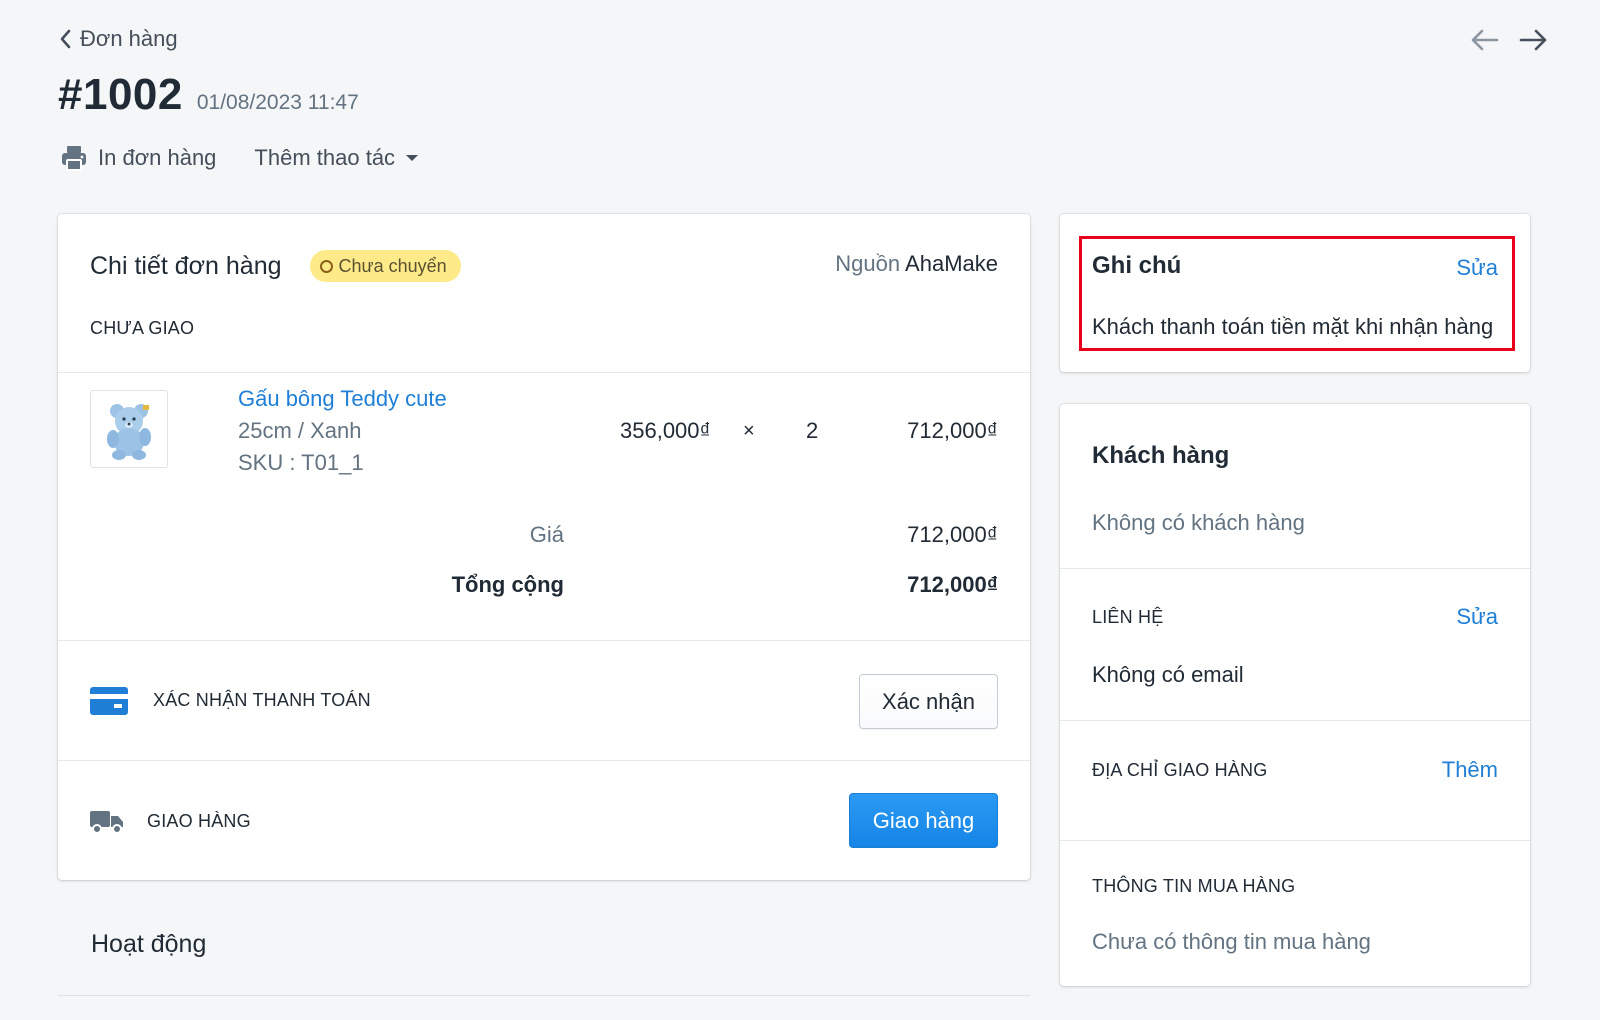  I want to click on caret-down-icon, so click(412, 158).